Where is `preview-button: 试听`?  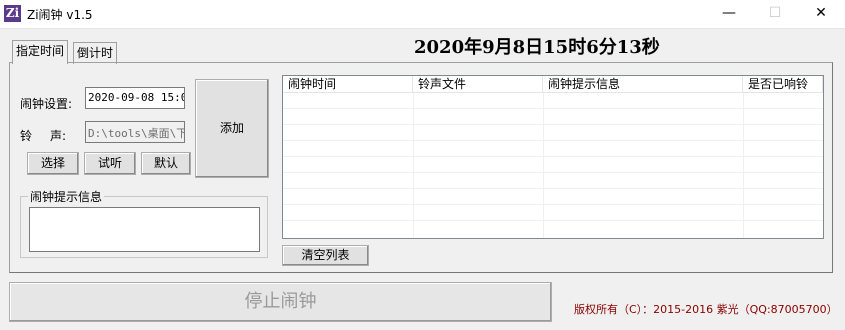 preview-button: 试听 is located at coordinates (110, 163).